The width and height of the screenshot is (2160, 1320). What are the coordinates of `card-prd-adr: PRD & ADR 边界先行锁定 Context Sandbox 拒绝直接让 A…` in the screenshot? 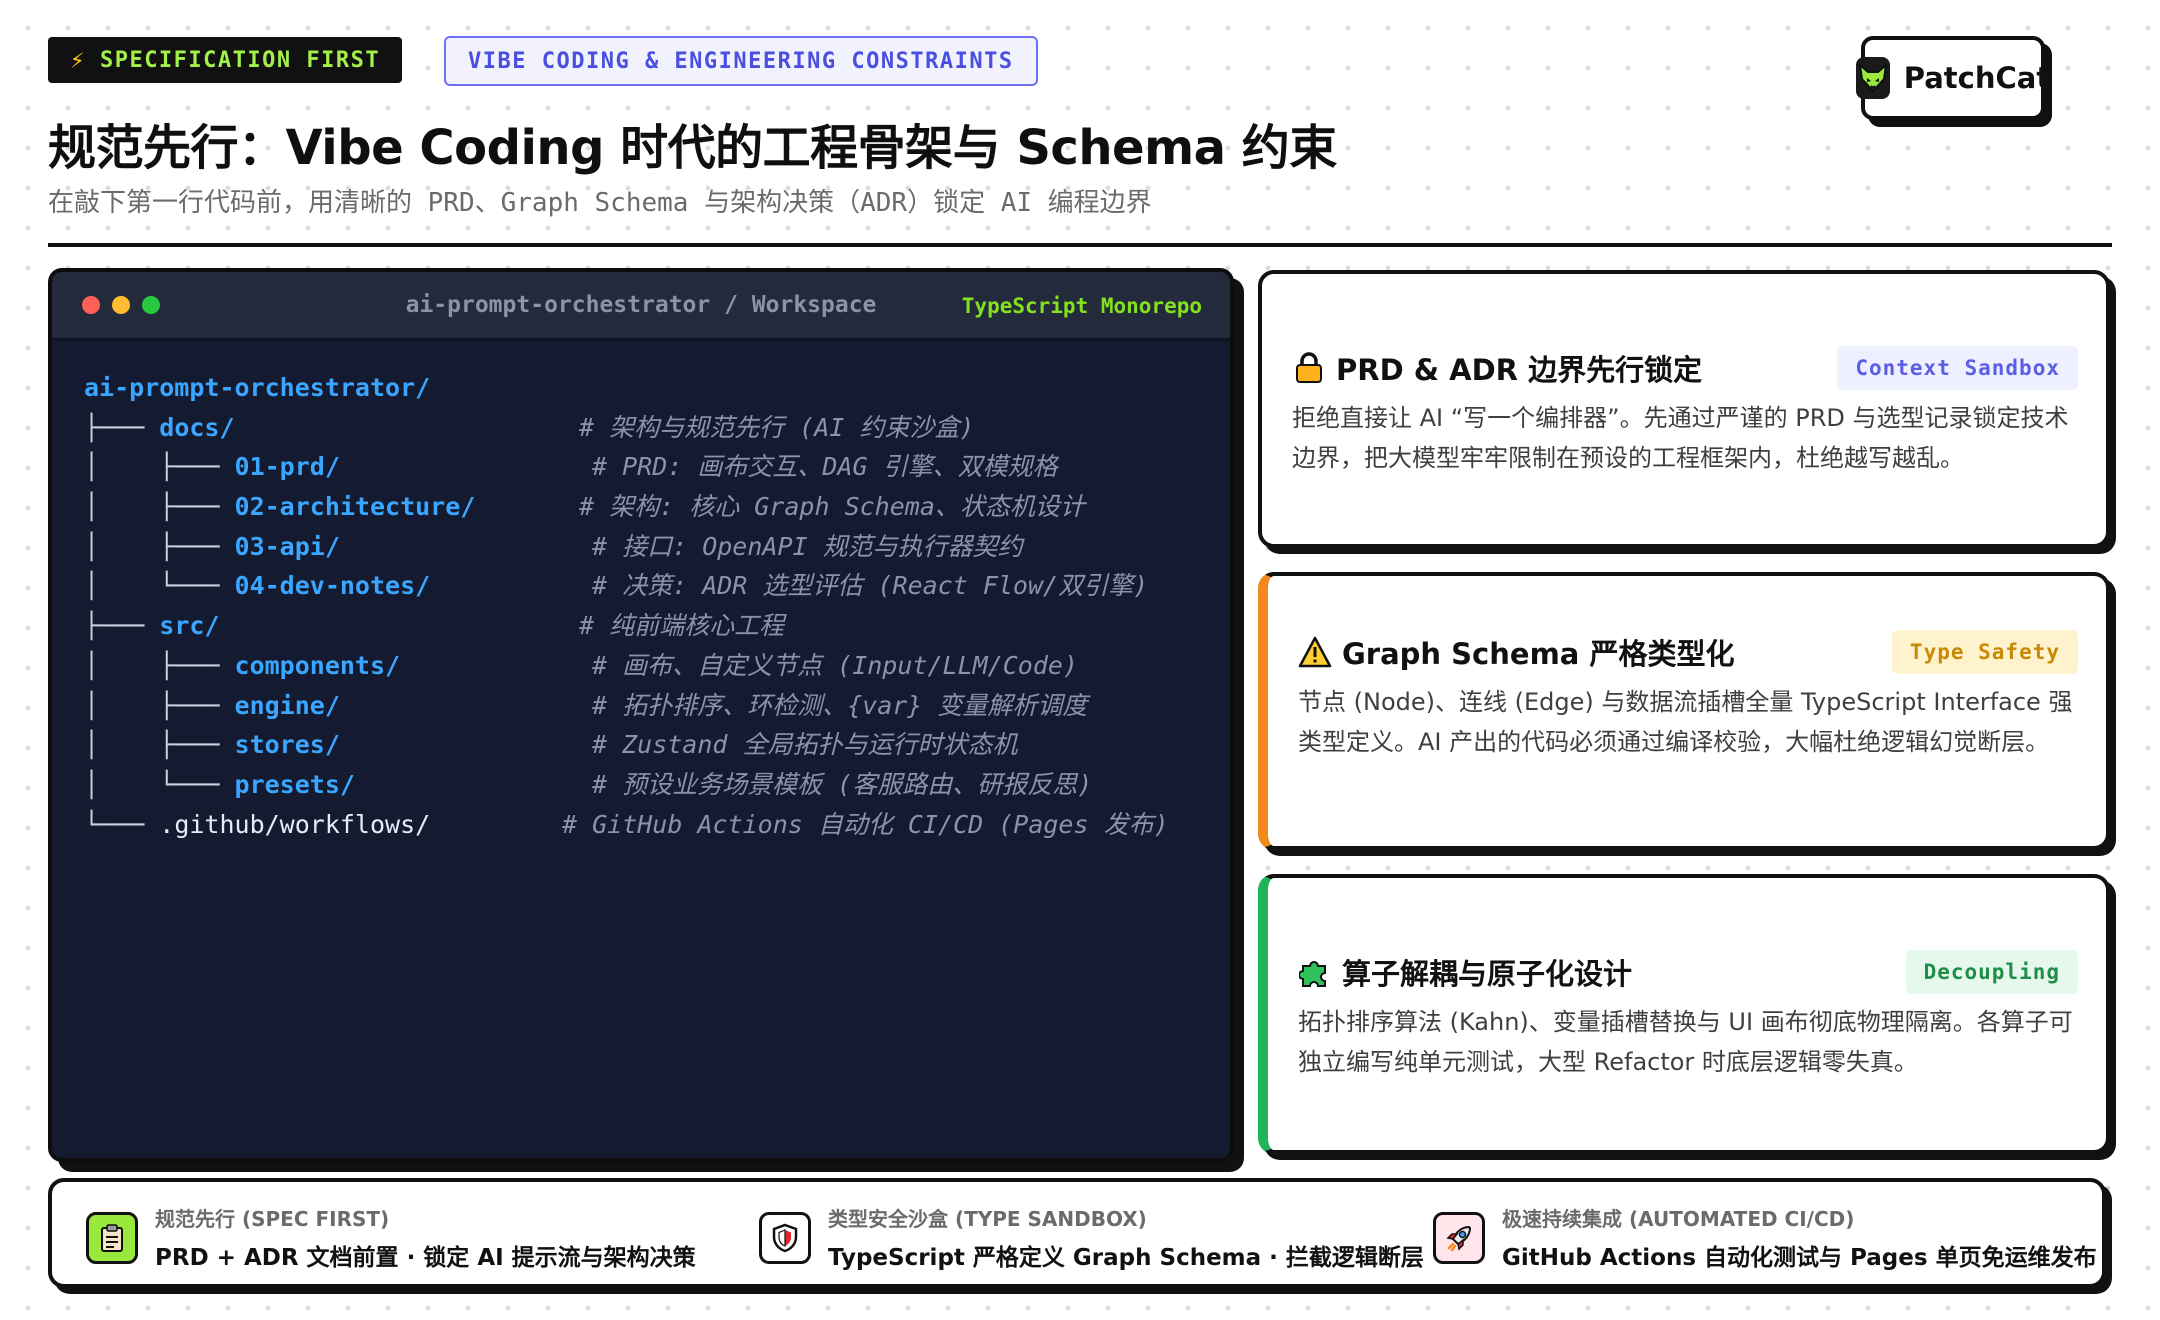 It's located at (1684, 409).